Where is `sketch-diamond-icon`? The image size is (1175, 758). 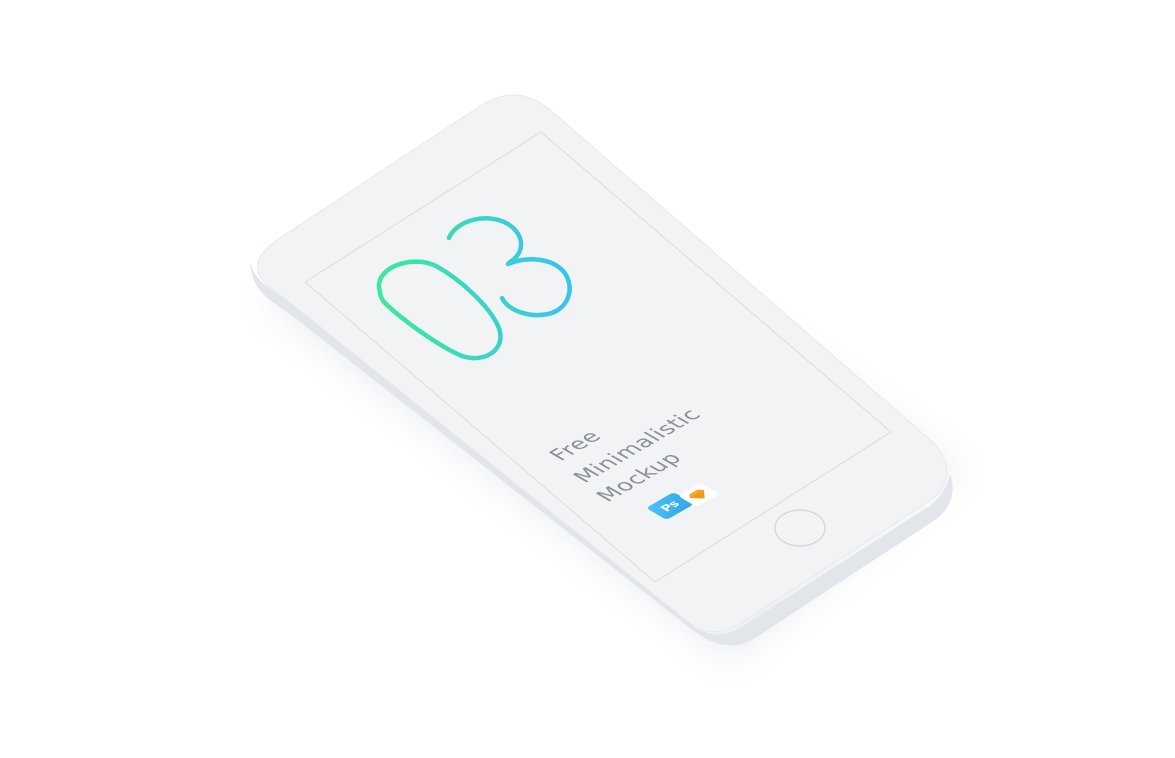 sketch-diamond-icon is located at coordinates (697, 494).